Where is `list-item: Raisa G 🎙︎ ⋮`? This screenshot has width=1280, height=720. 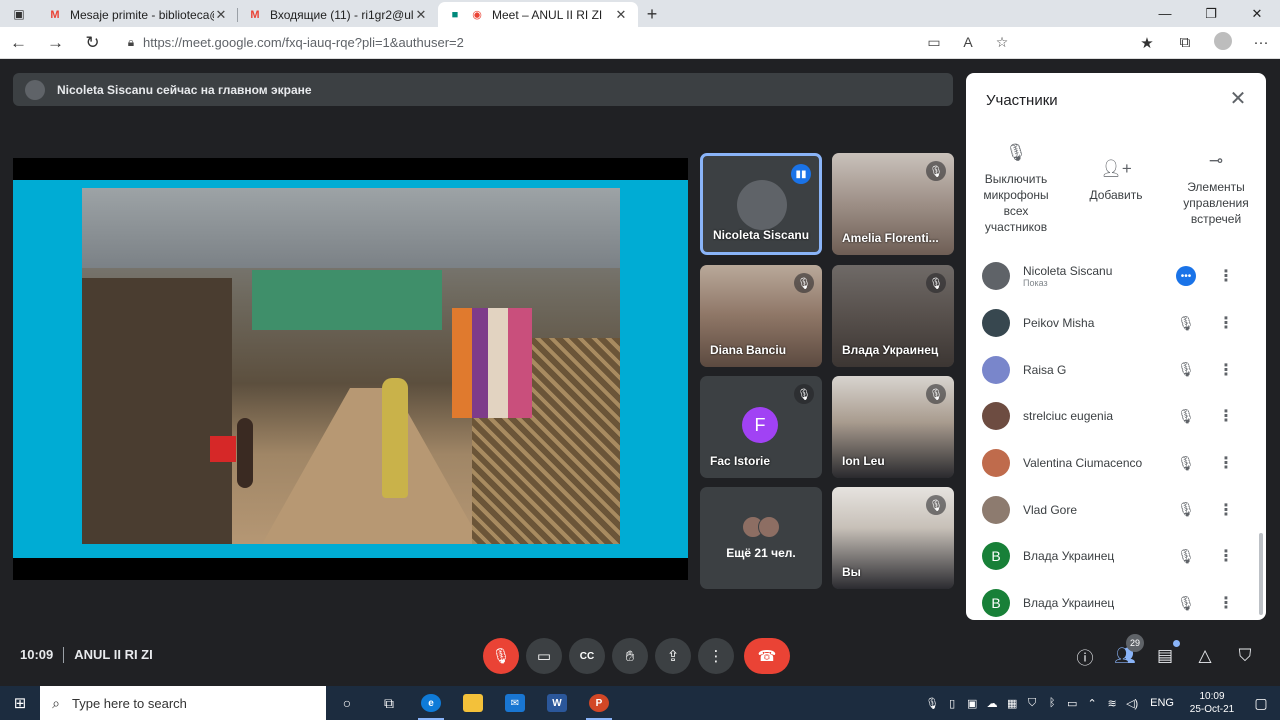 list-item: Raisa G 🎙︎ ⋮ is located at coordinates (1116, 369).